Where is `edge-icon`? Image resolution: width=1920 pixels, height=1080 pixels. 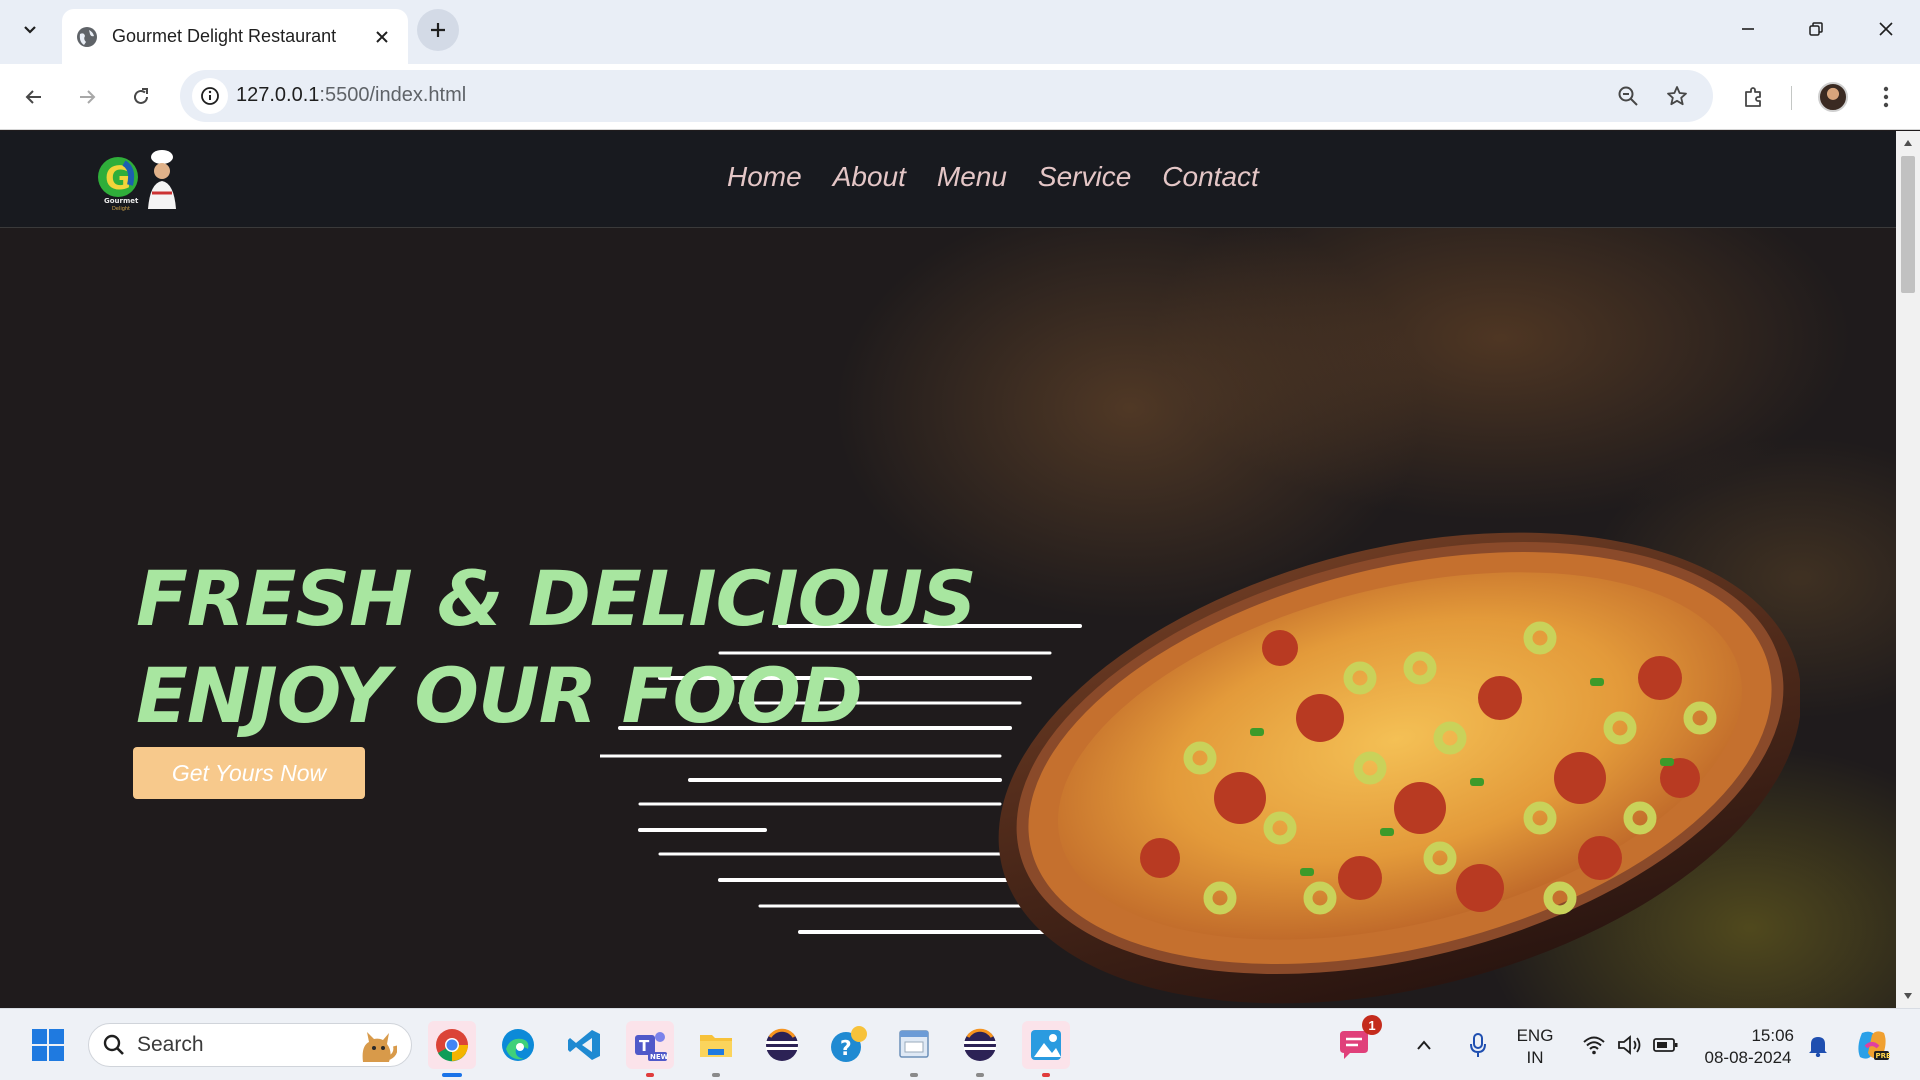 edge-icon is located at coordinates (518, 1045).